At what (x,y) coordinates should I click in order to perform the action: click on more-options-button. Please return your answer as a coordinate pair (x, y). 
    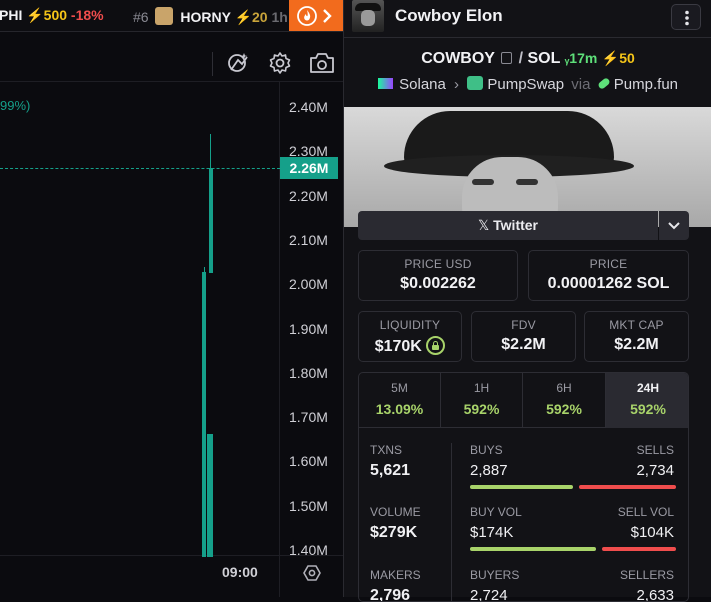
    Looking at the image, I should click on (686, 17).